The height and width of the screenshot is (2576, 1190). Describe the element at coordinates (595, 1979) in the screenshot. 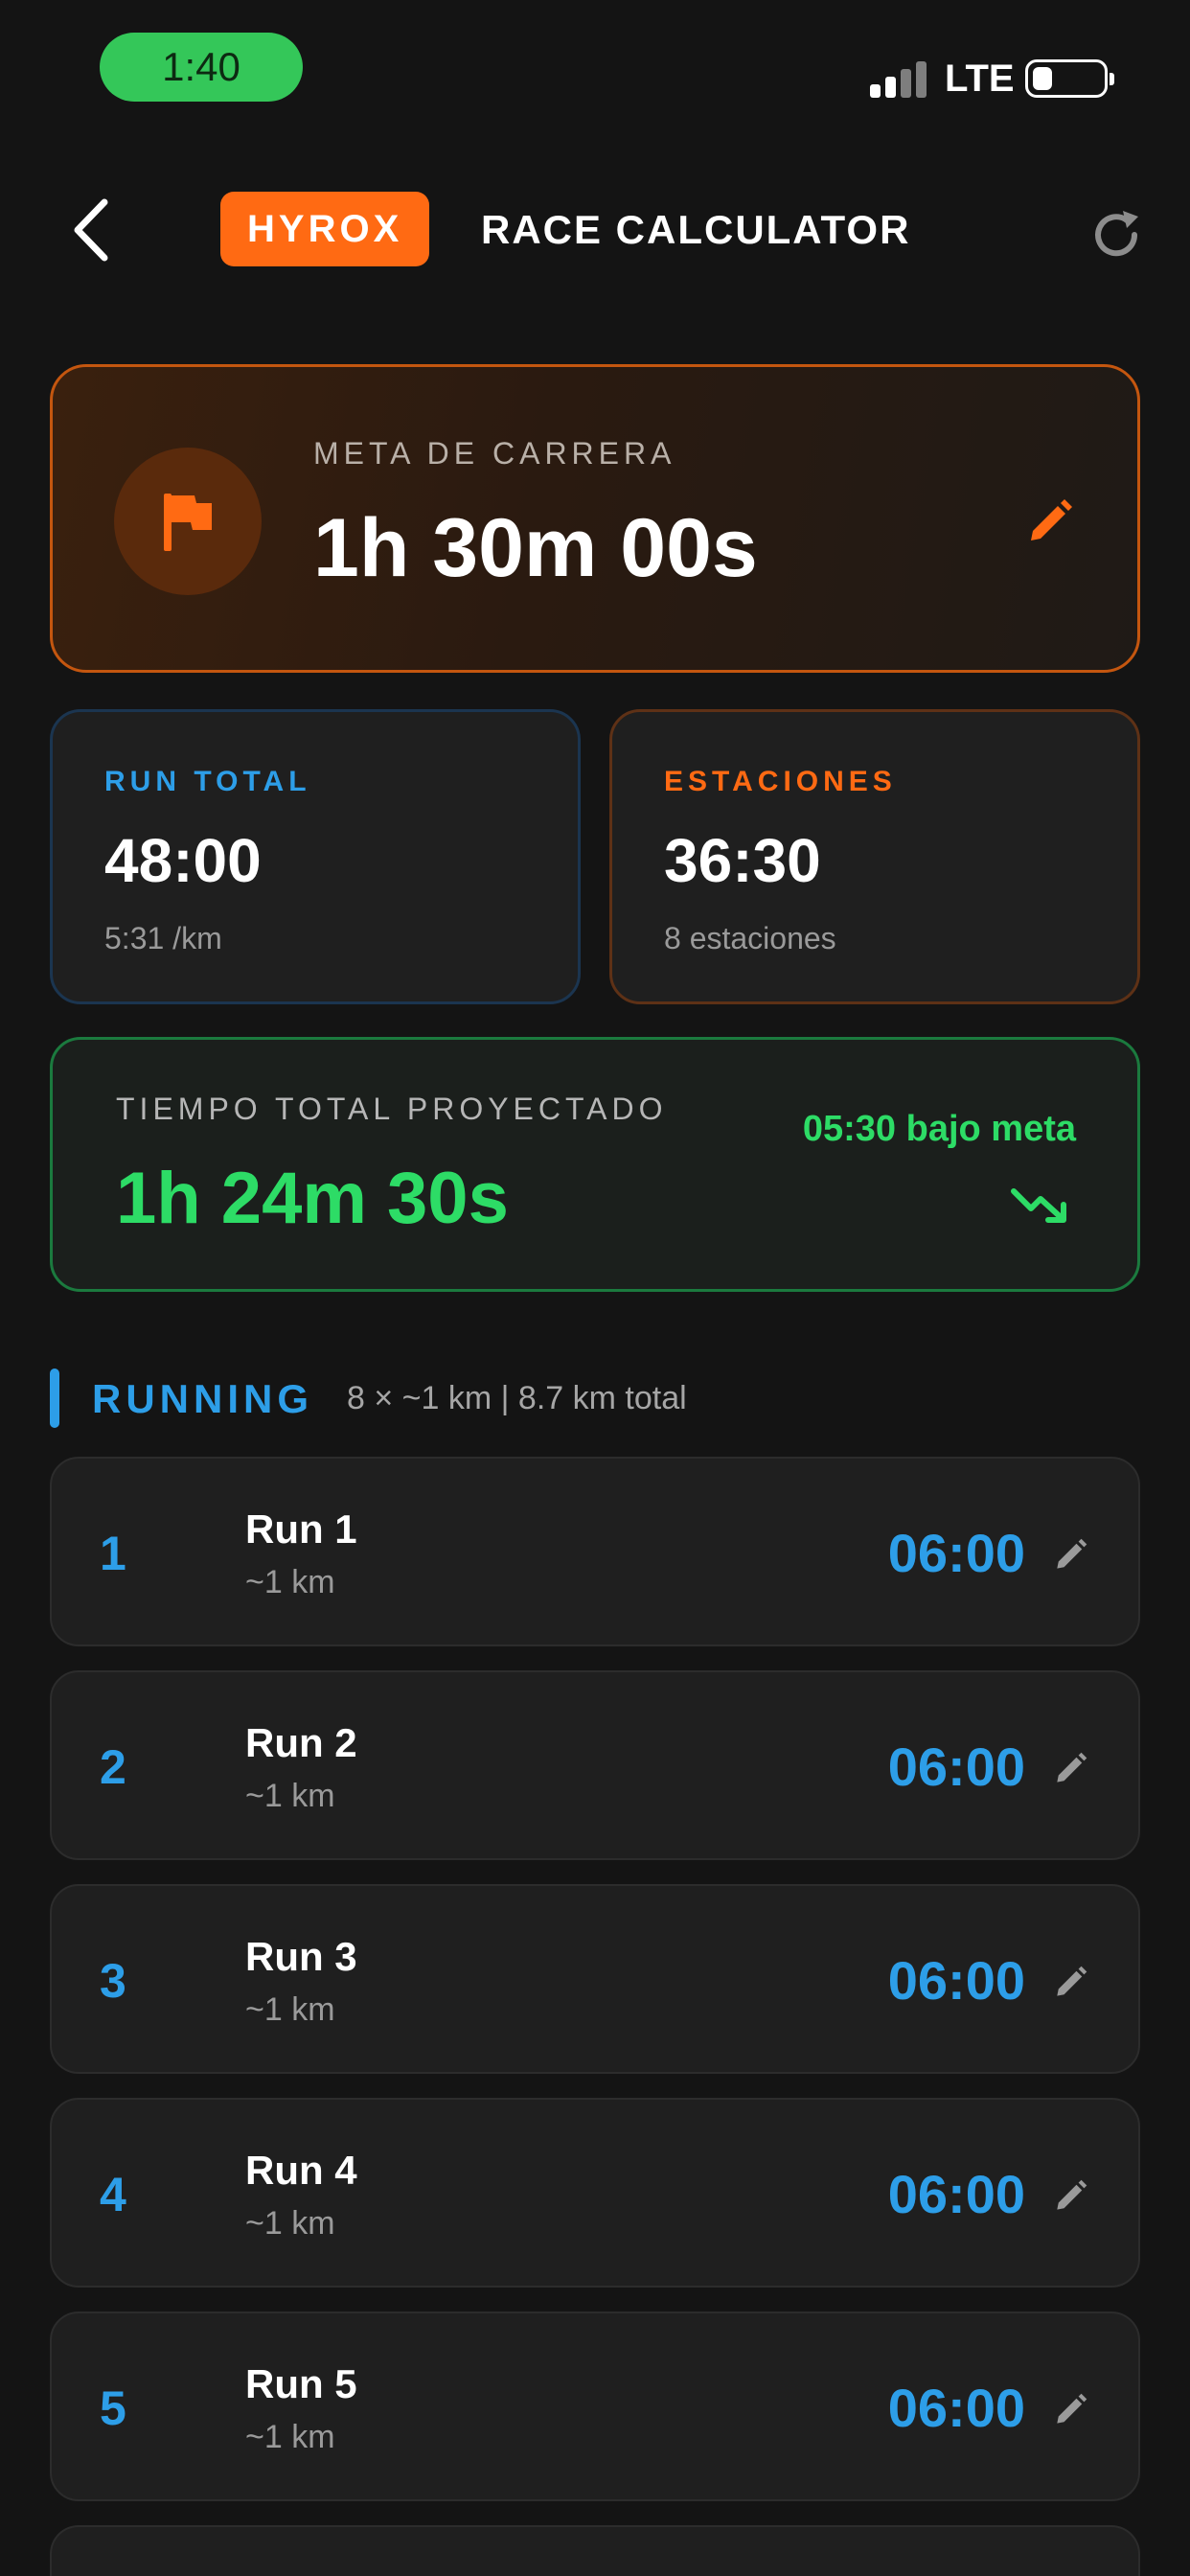

I see `run-row: 3 Run 3 ~1 km 06:00` at that location.